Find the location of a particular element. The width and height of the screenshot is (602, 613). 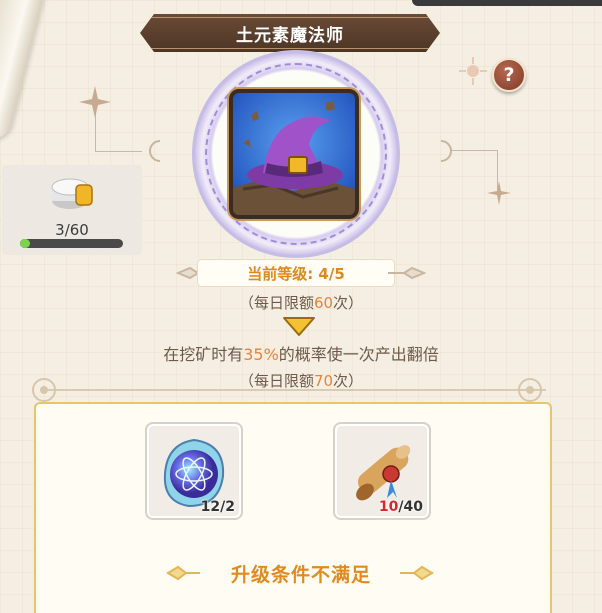

sun-icon is located at coordinates (473, 71).